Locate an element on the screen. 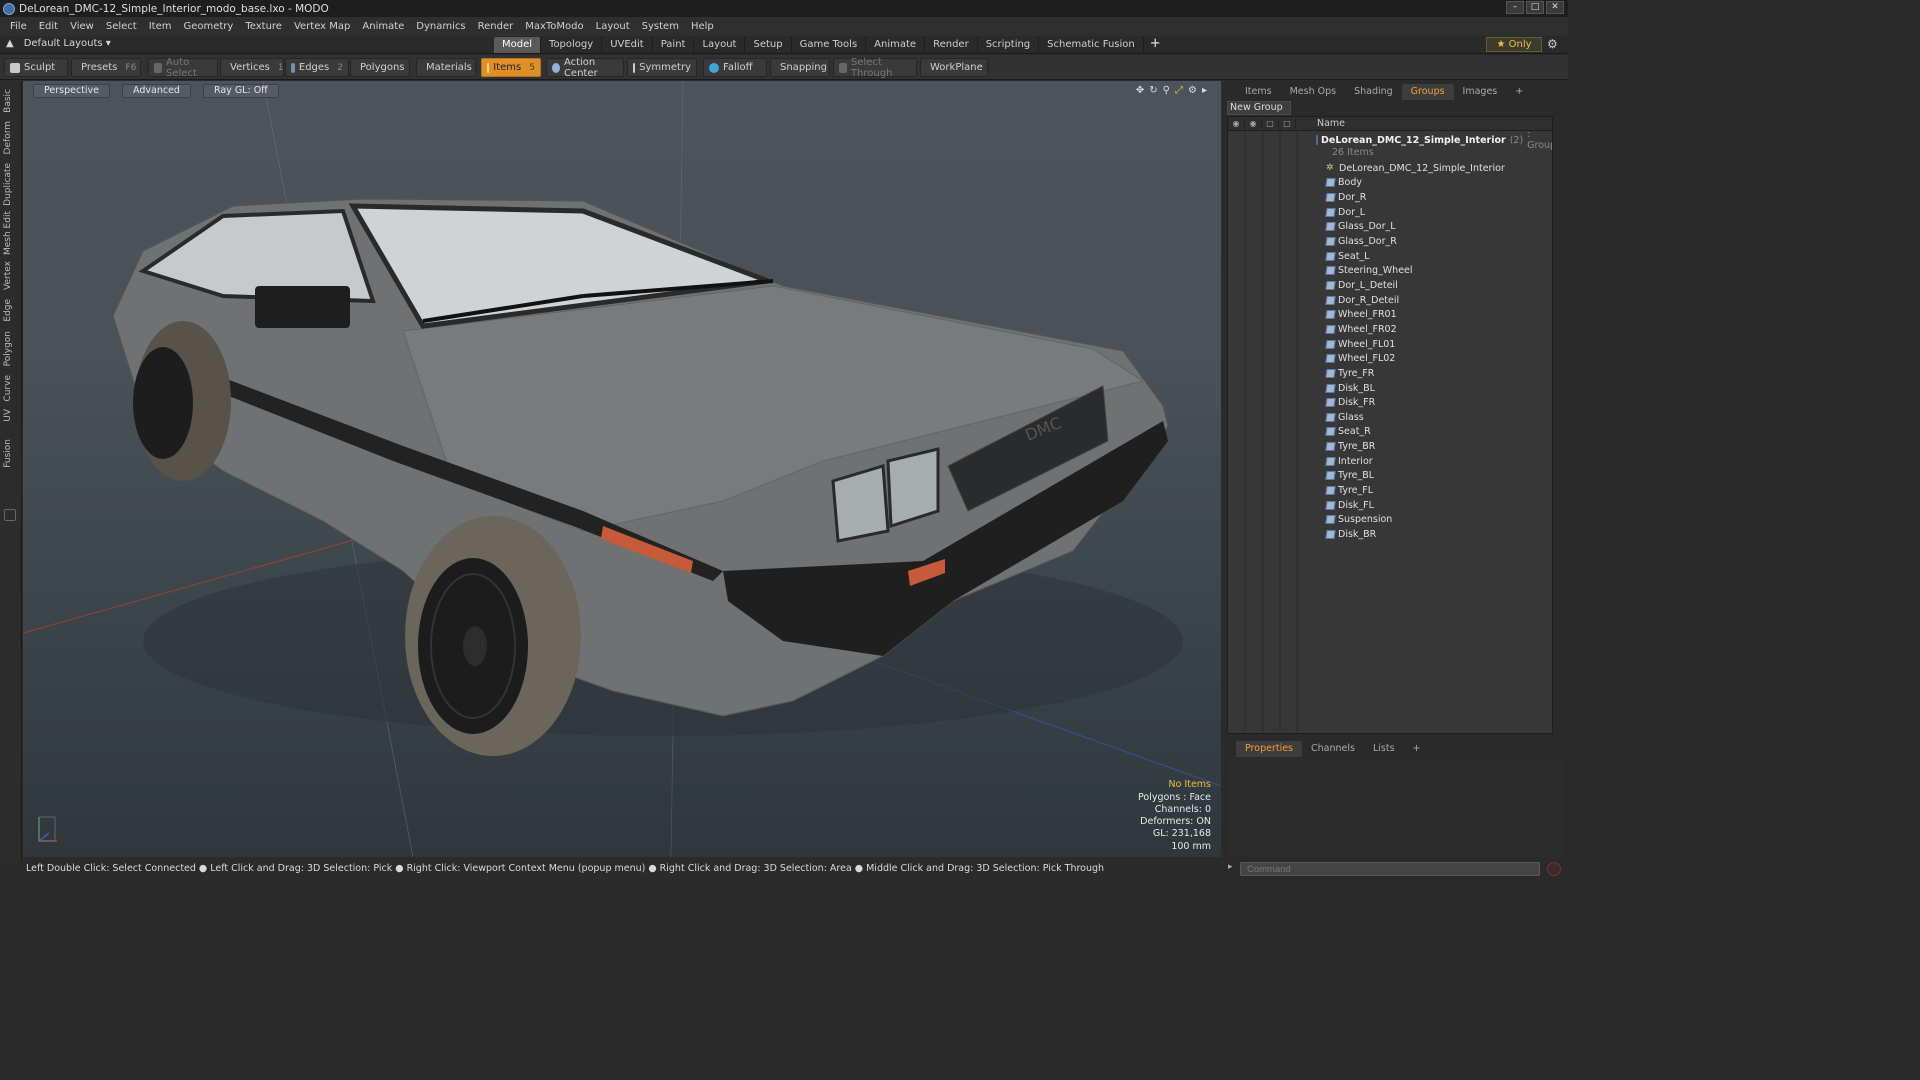 The image size is (1920, 1080). menu-render: Render is located at coordinates (496, 26).